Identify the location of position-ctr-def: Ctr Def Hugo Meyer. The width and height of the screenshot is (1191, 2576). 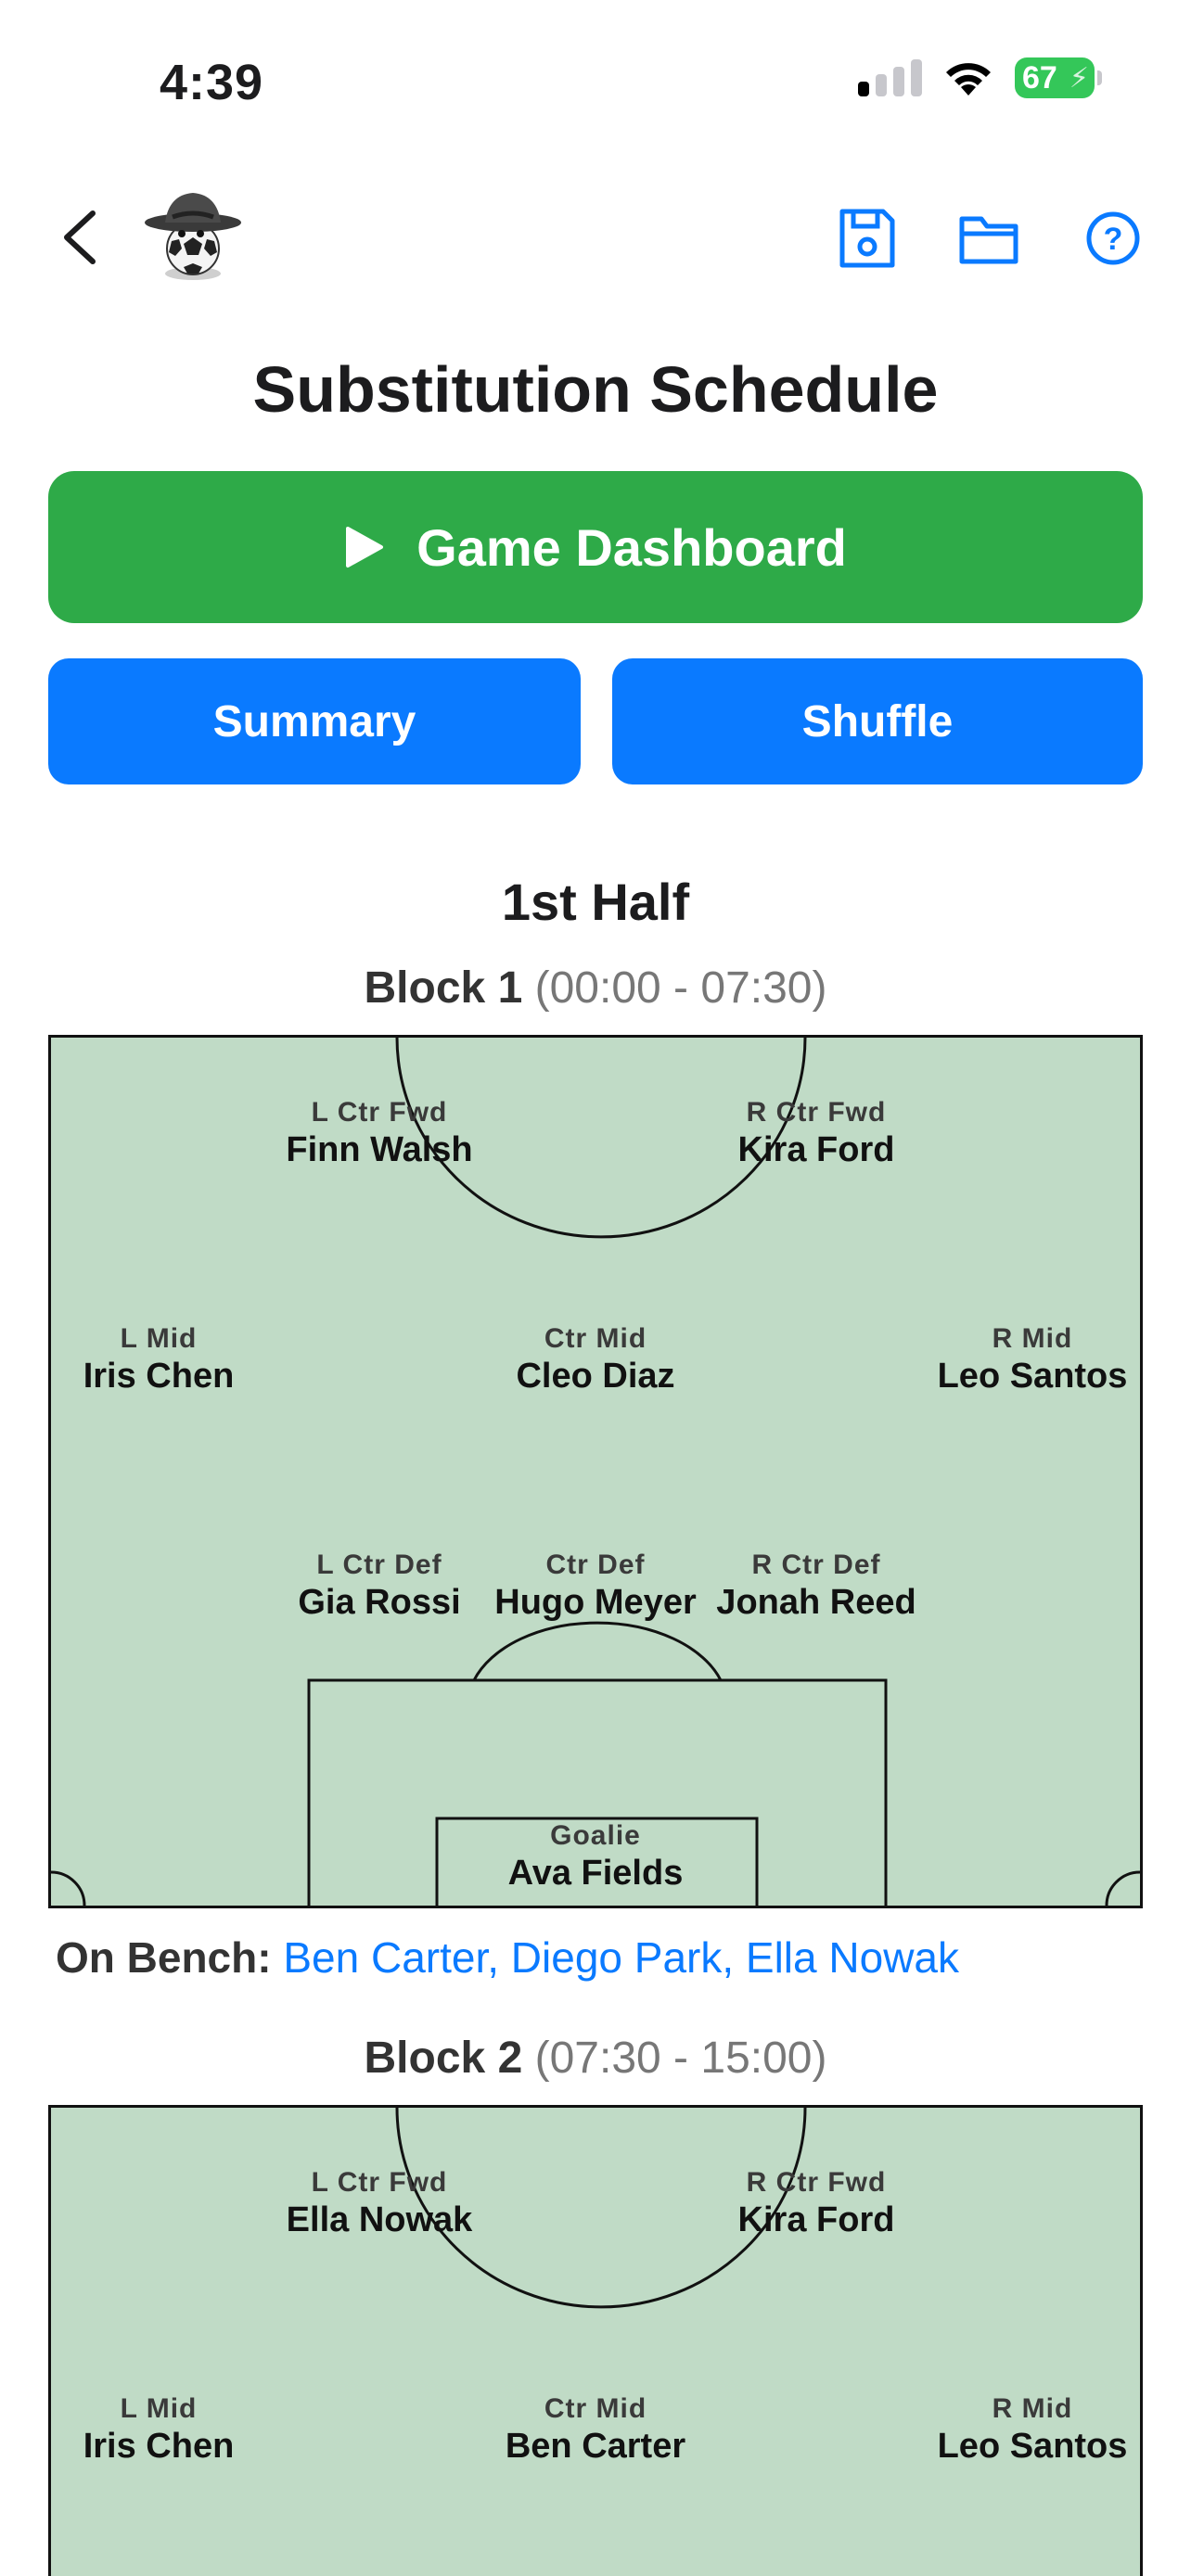
(595, 1586).